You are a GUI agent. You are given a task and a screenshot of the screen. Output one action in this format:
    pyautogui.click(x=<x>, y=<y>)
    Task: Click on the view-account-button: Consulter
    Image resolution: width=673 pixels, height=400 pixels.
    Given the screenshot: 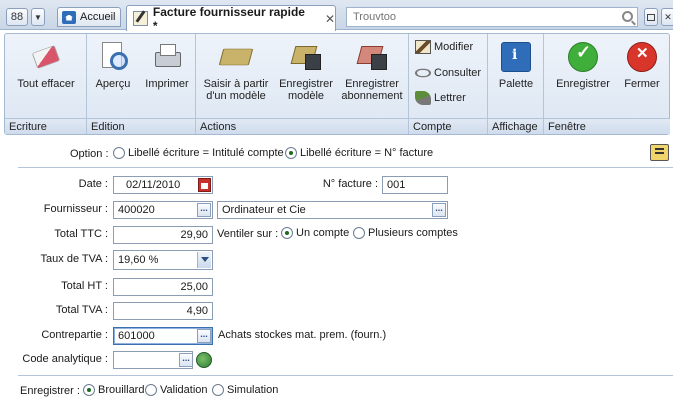 What is the action you would take?
    pyautogui.click(x=448, y=73)
    